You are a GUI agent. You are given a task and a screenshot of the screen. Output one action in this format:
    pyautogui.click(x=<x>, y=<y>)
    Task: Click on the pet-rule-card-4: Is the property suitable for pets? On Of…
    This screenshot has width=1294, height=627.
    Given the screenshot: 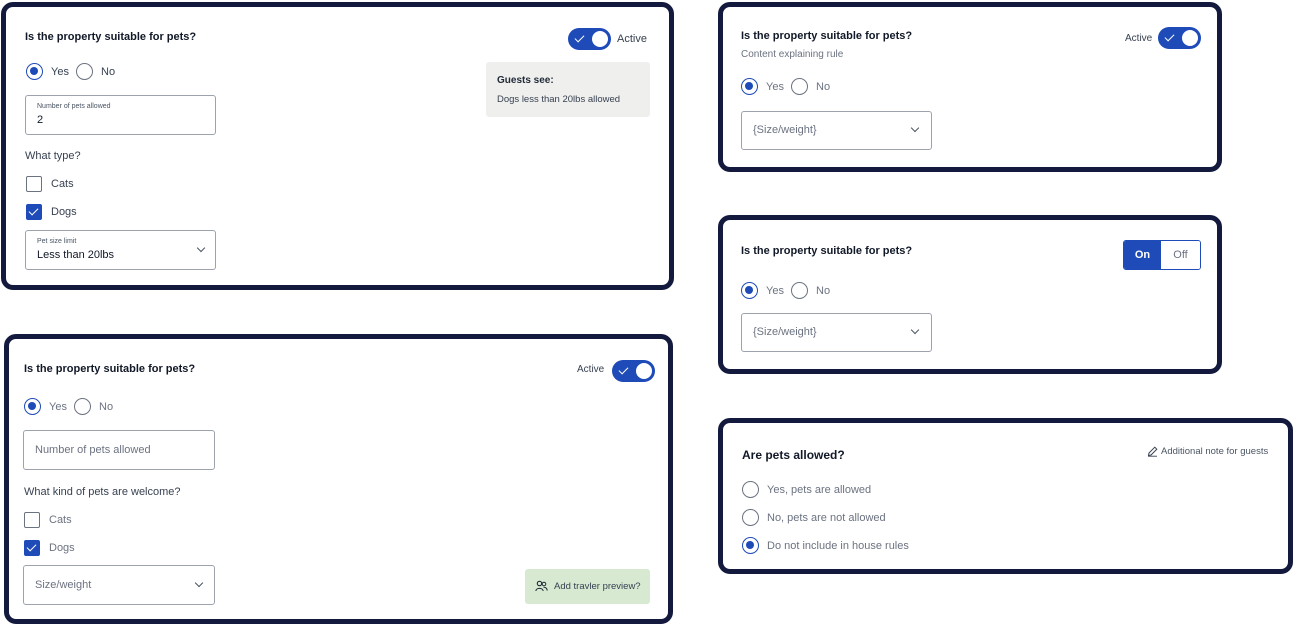 What is the action you would take?
    pyautogui.click(x=970, y=294)
    